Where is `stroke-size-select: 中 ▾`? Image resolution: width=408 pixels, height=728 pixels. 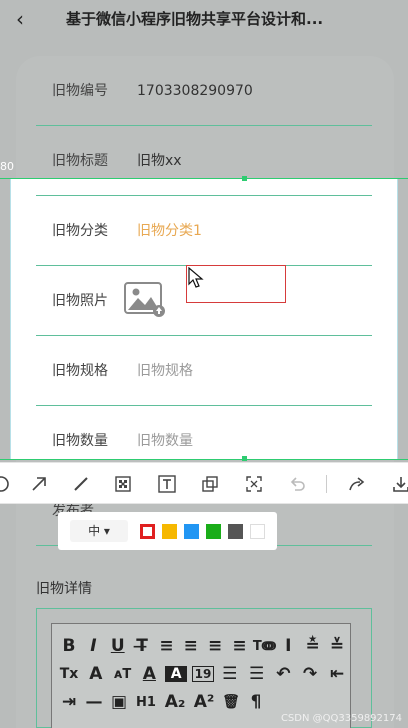 stroke-size-select: 中 ▾ is located at coordinates (99, 531).